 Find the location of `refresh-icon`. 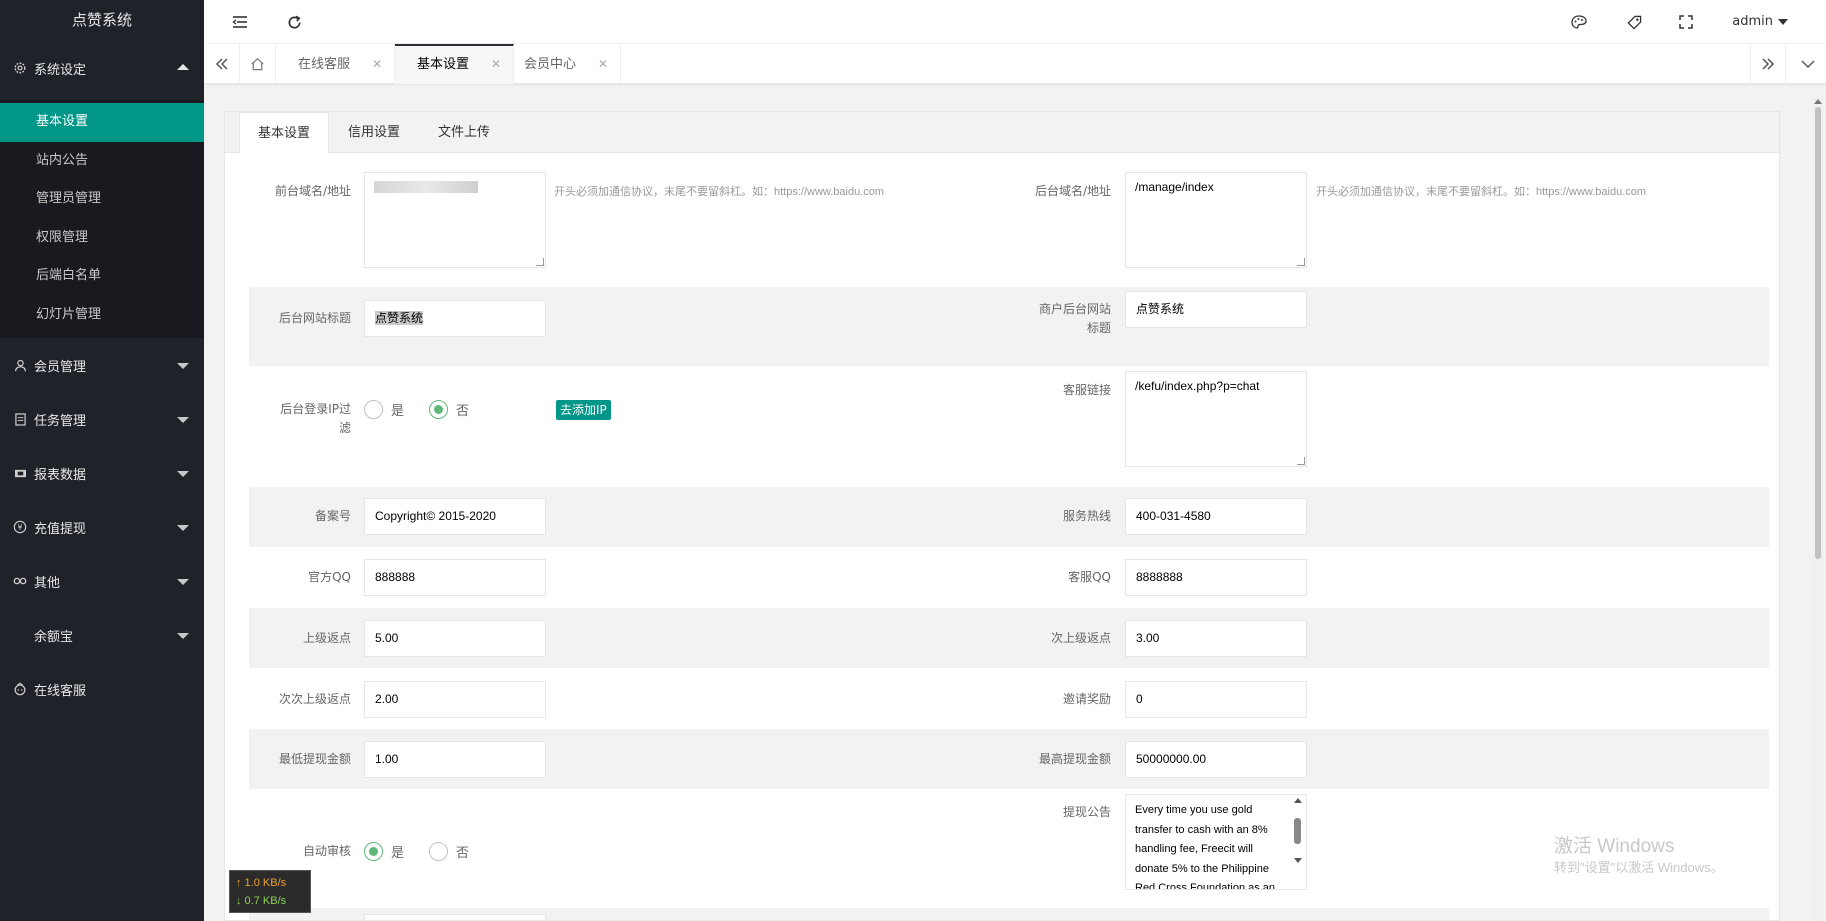

refresh-icon is located at coordinates (294, 22).